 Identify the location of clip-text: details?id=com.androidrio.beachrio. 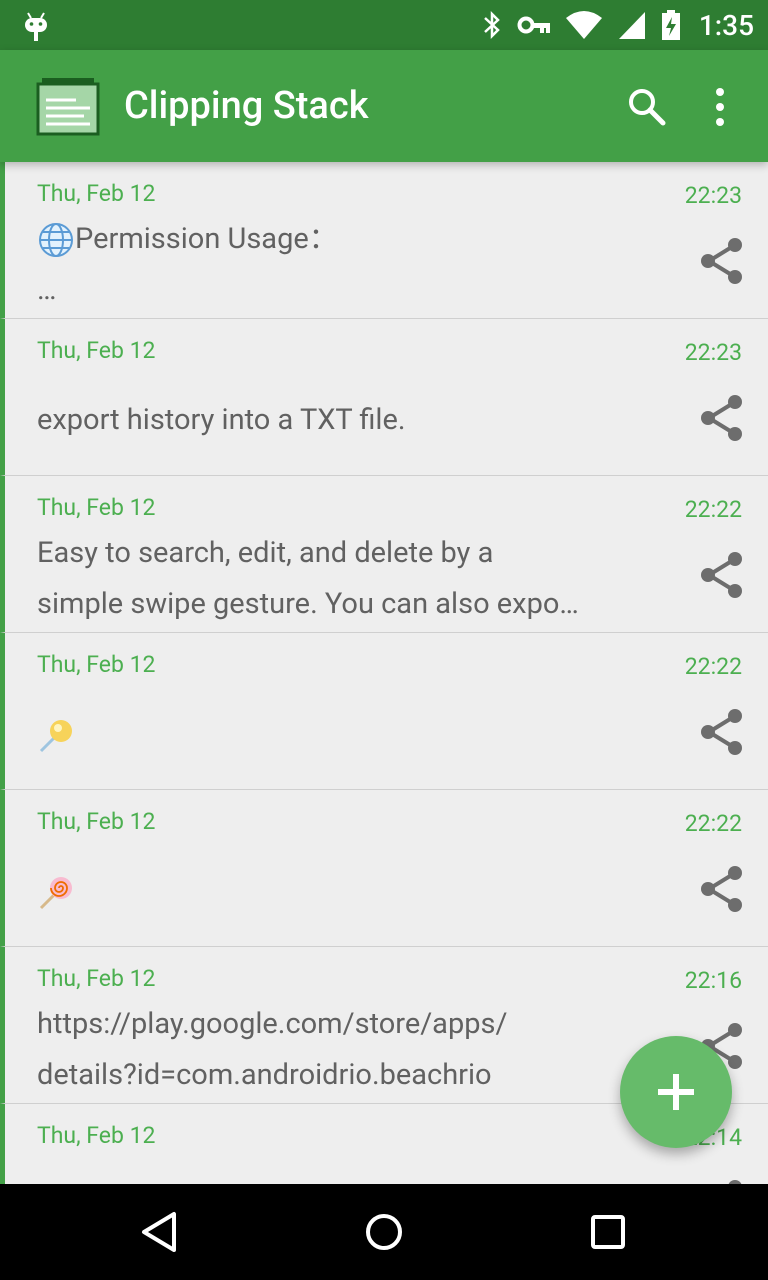
(264, 1075).